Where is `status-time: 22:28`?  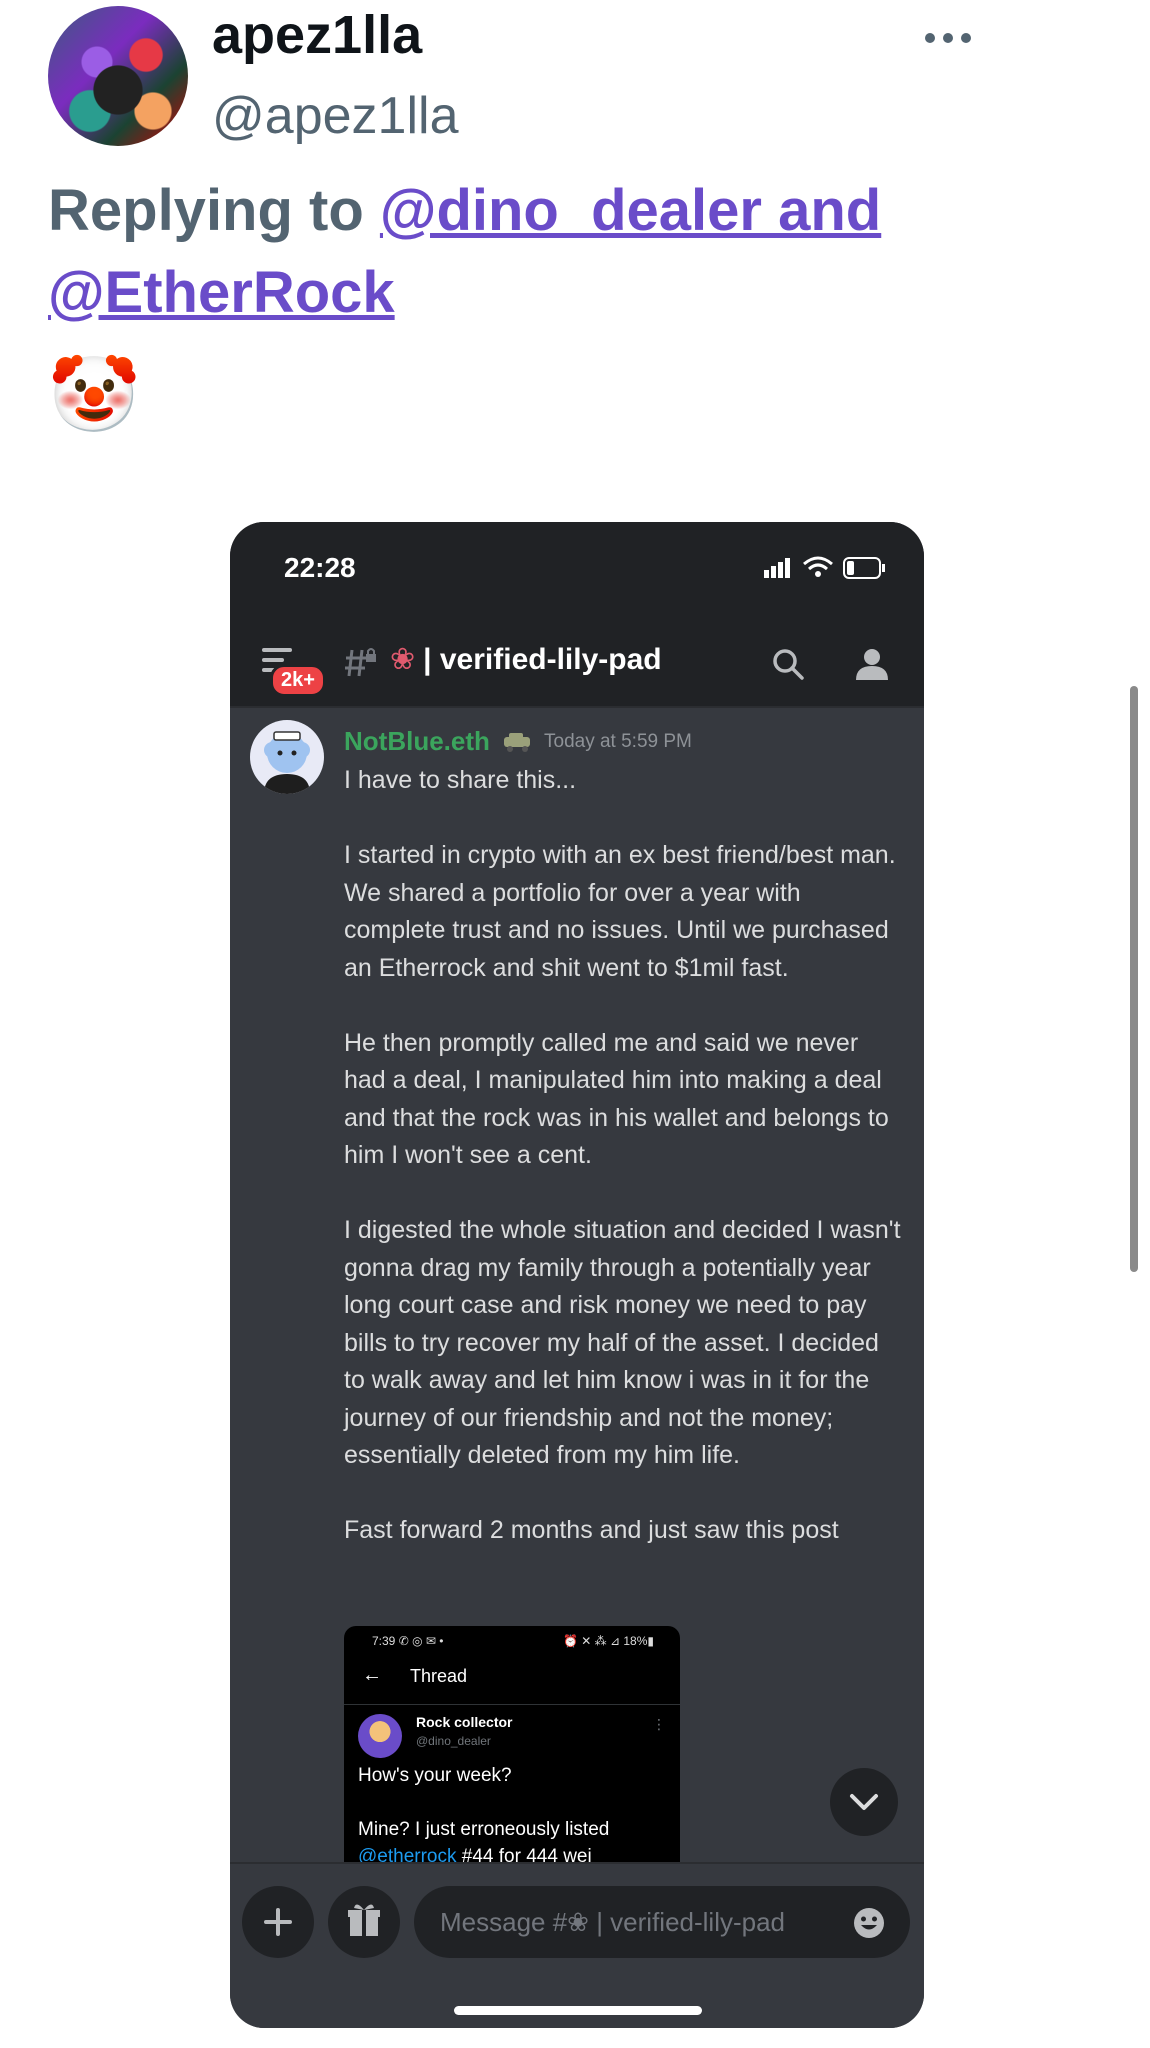
status-time: 22:28 is located at coordinates (320, 567).